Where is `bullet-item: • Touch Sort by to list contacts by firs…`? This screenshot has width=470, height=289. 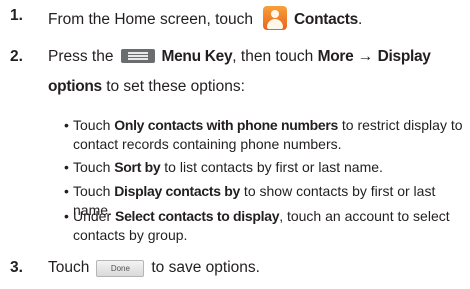
bullet-item: • Touch Sort by to list contacts by firs… is located at coordinates (264, 167).